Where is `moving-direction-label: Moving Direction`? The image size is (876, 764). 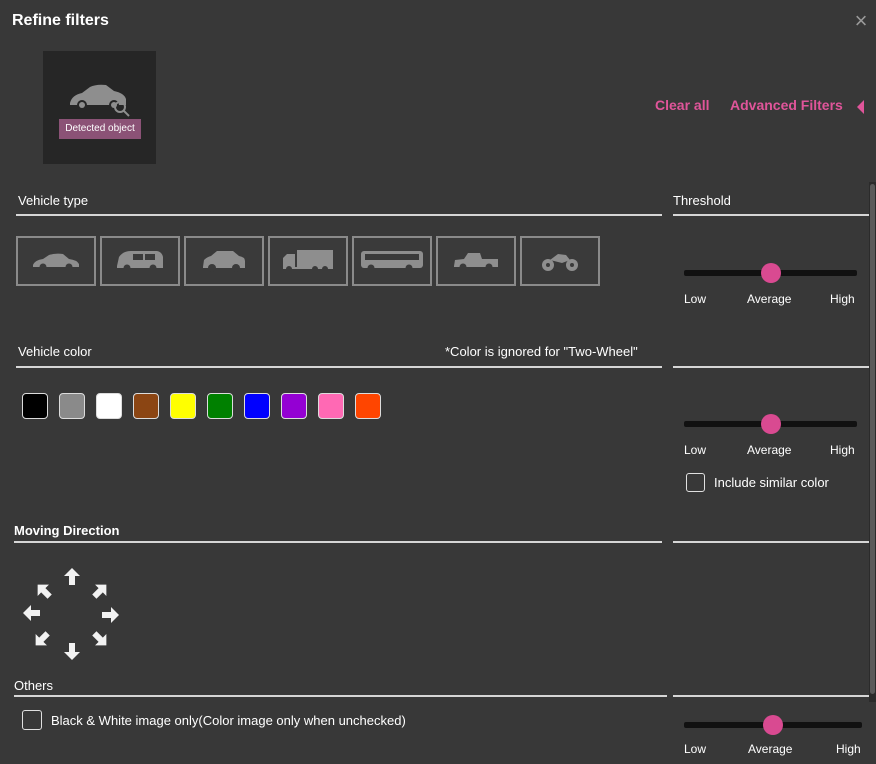
moving-direction-label: Moving Direction is located at coordinates (67, 530).